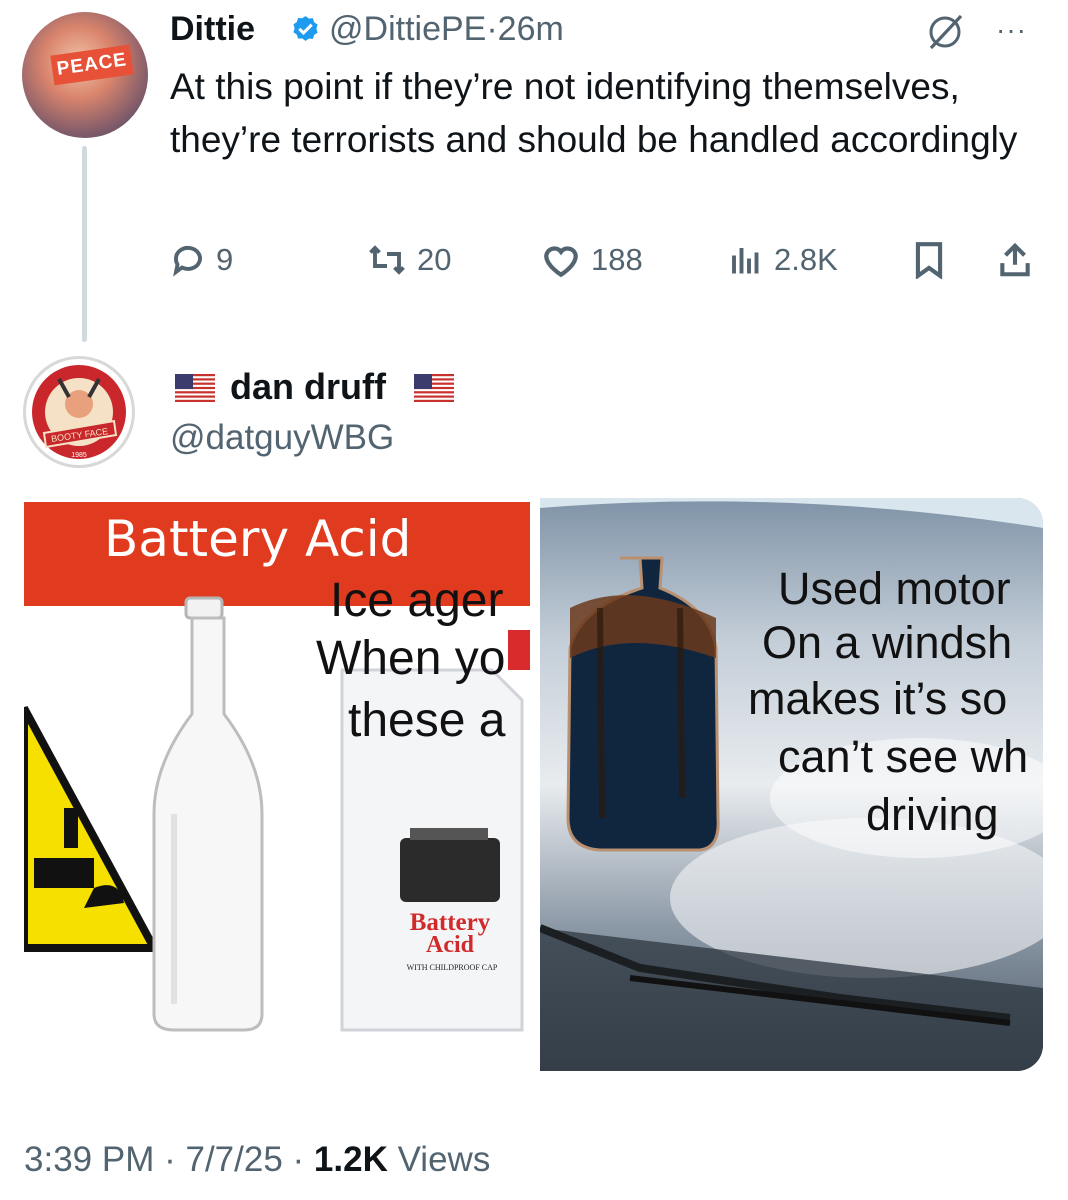 This screenshot has width=1068, height=1200. I want to click on meme-caption-right-line-1: Used motor, so click(894, 588).